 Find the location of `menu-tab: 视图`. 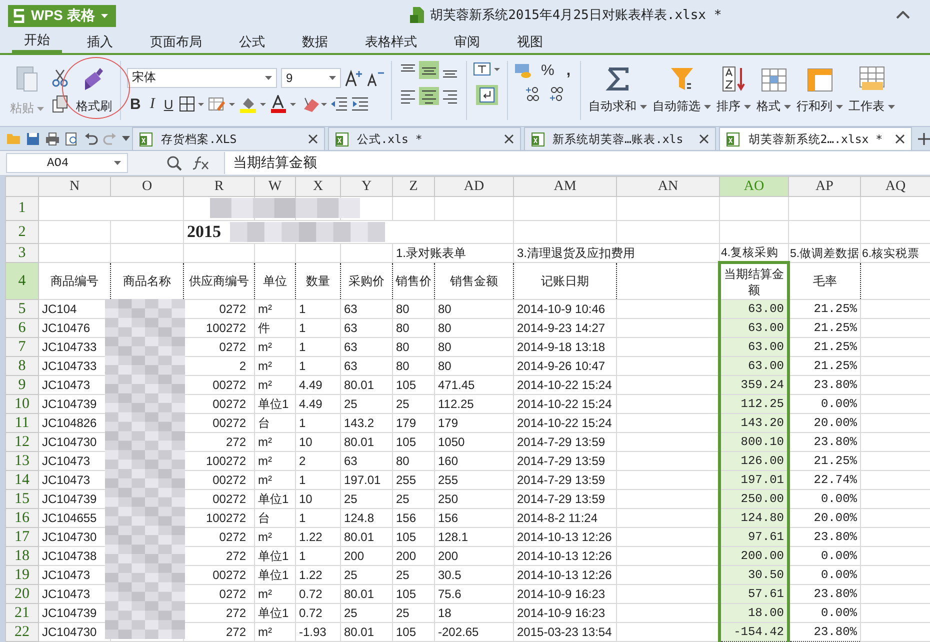

menu-tab: 视图 is located at coordinates (530, 41).